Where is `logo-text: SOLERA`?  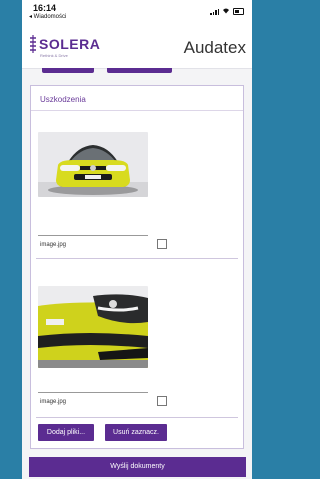
logo-text: SOLERA is located at coordinates (70, 44).